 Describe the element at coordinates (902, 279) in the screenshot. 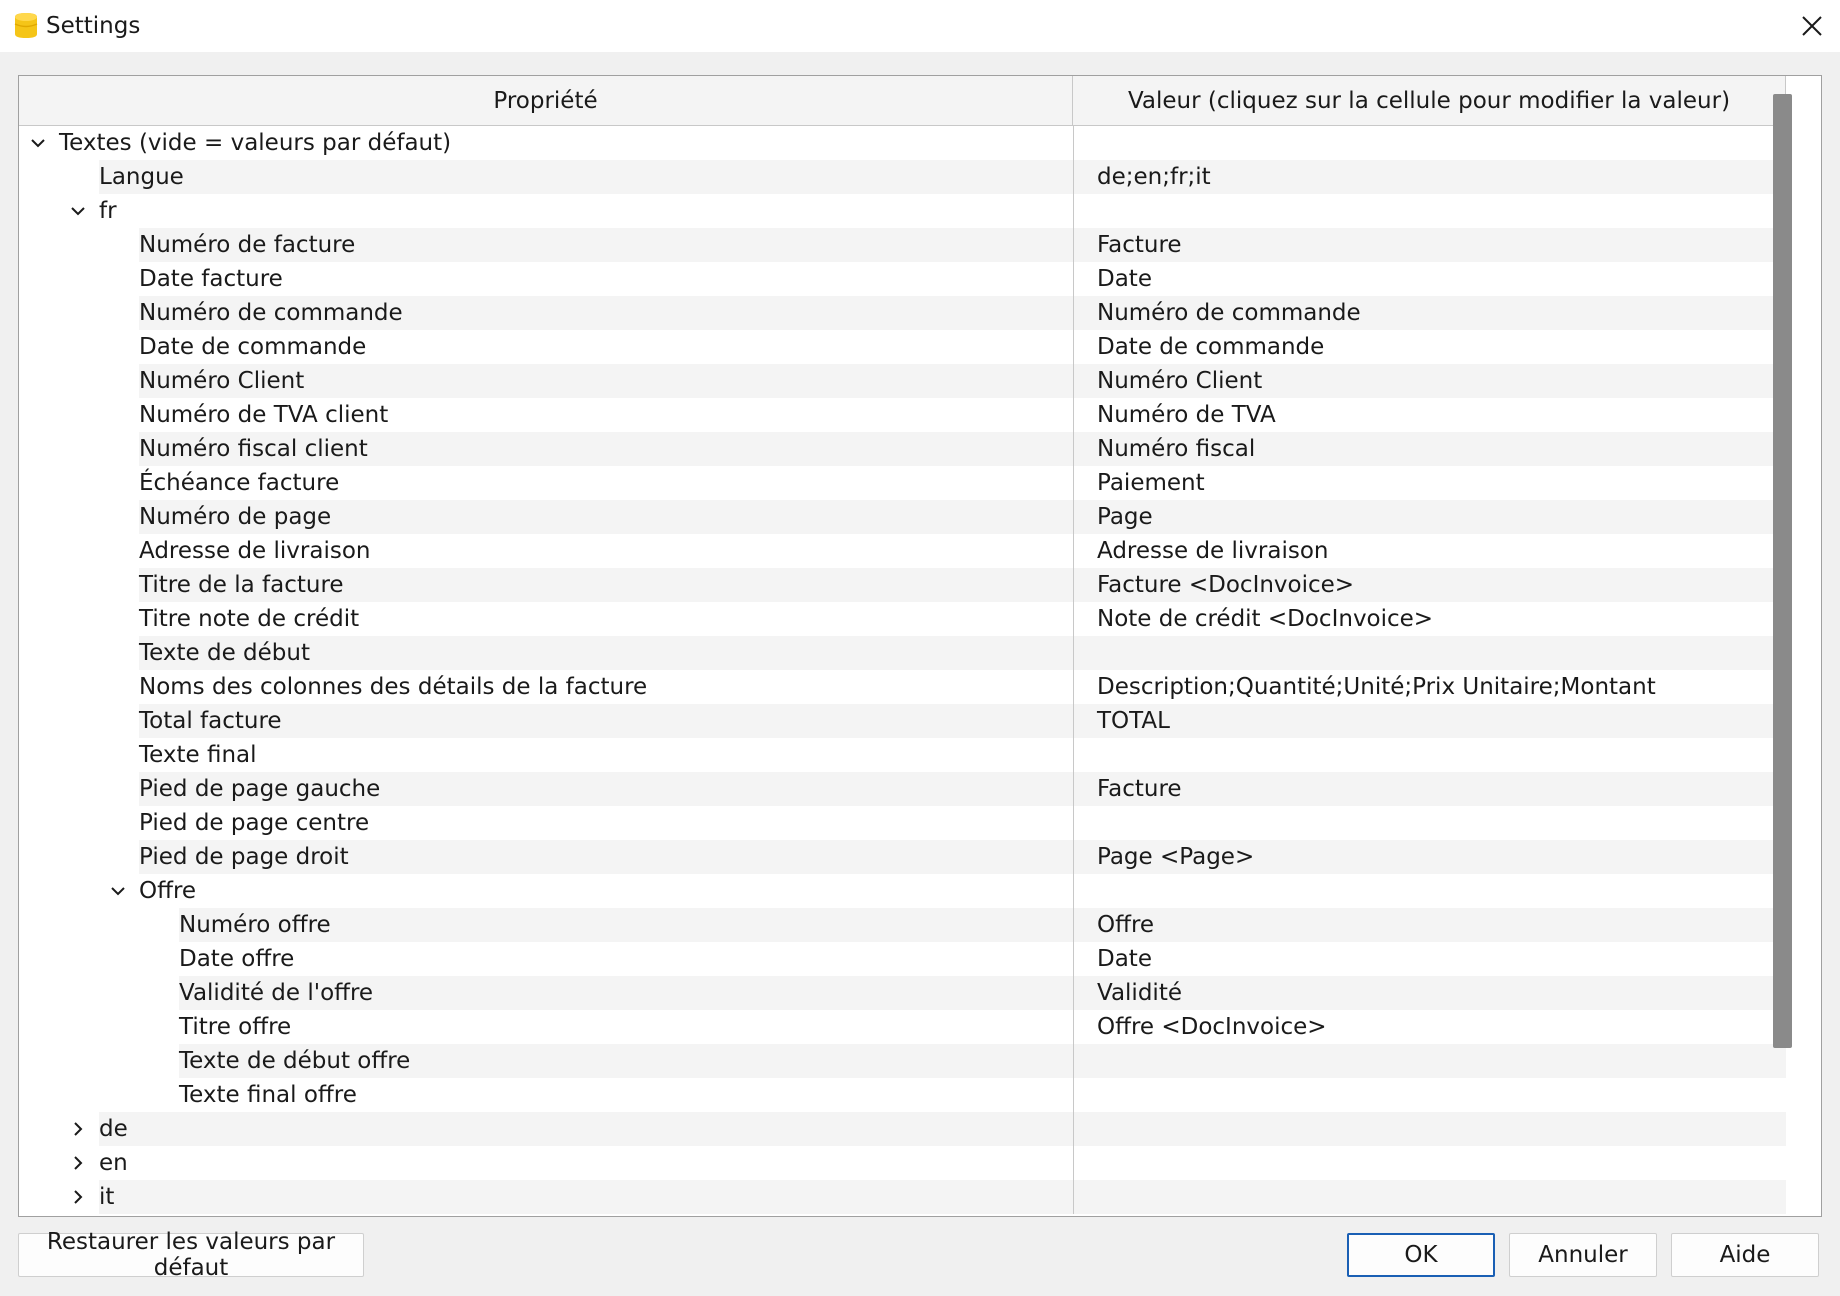

I see `row-date-facture: Date facture Date` at that location.